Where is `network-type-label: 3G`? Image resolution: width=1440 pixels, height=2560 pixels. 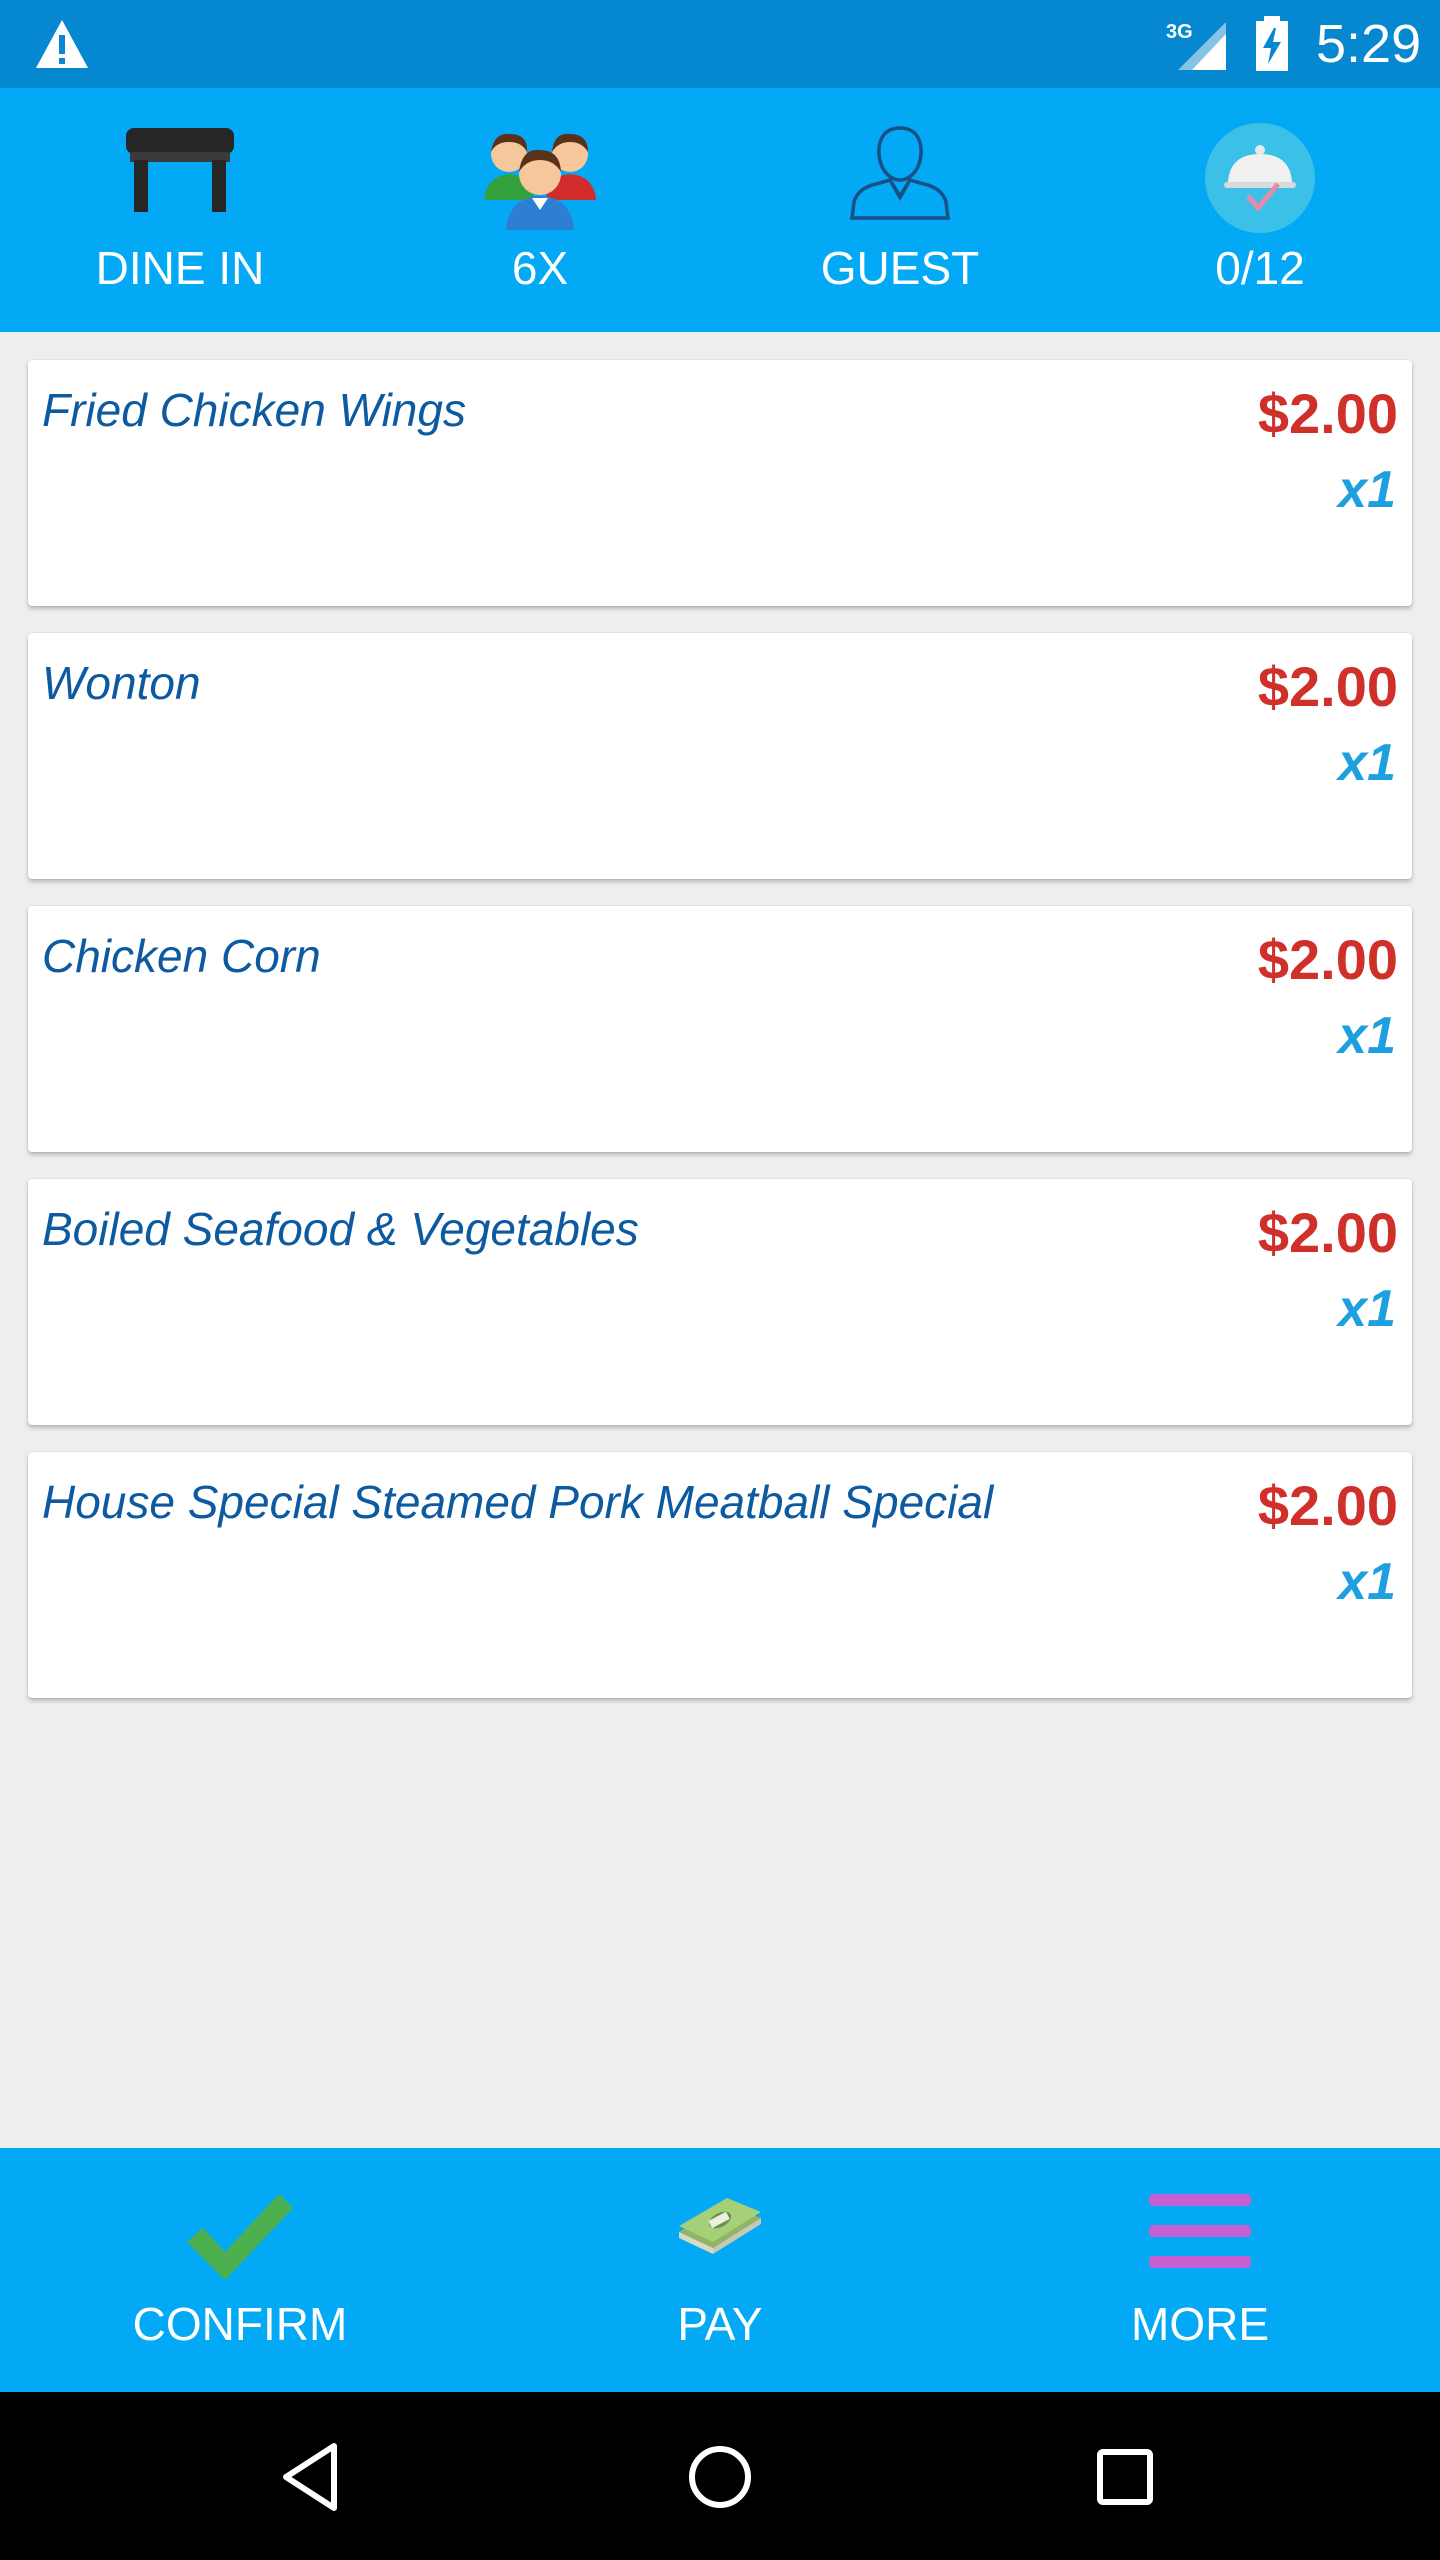 network-type-label: 3G is located at coordinates (1179, 32).